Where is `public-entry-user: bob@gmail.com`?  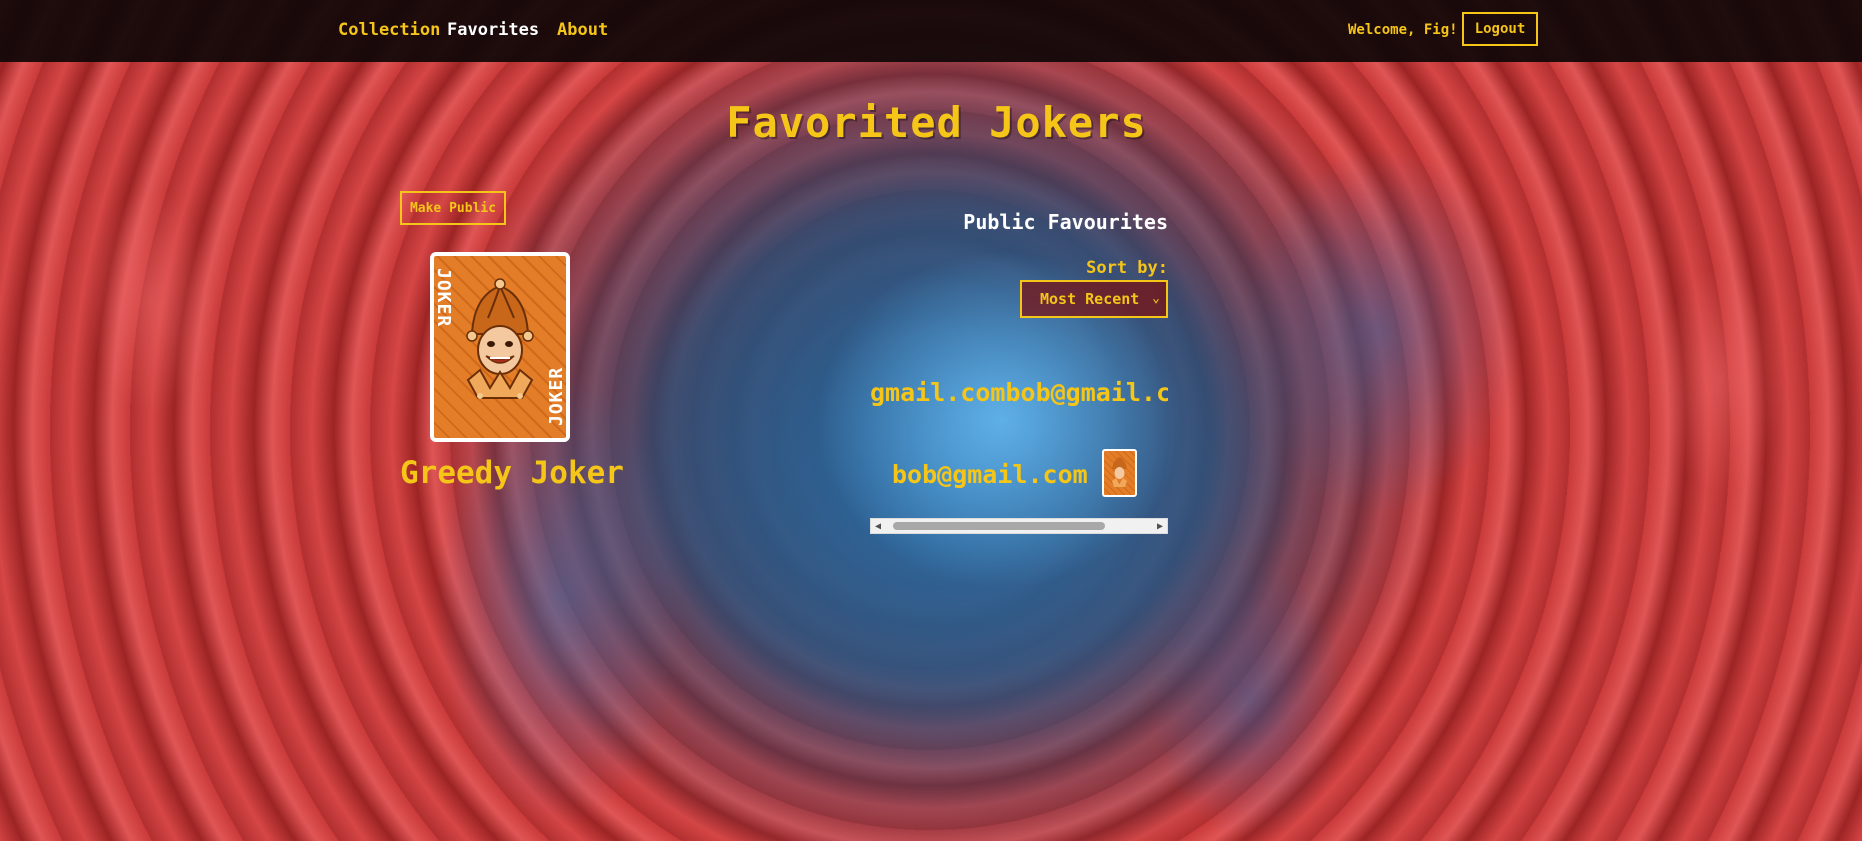 public-entry-user: bob@gmail.com is located at coordinates (990, 474).